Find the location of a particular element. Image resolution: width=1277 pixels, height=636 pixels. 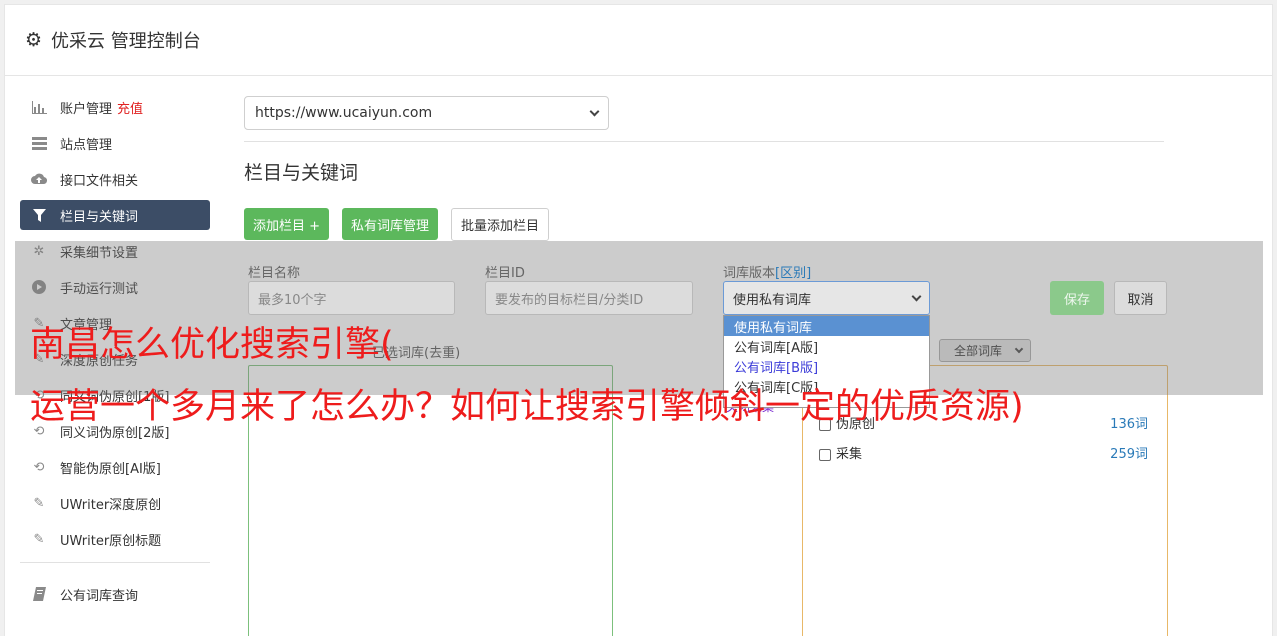

cloud-upload-icon is located at coordinates (39, 179).